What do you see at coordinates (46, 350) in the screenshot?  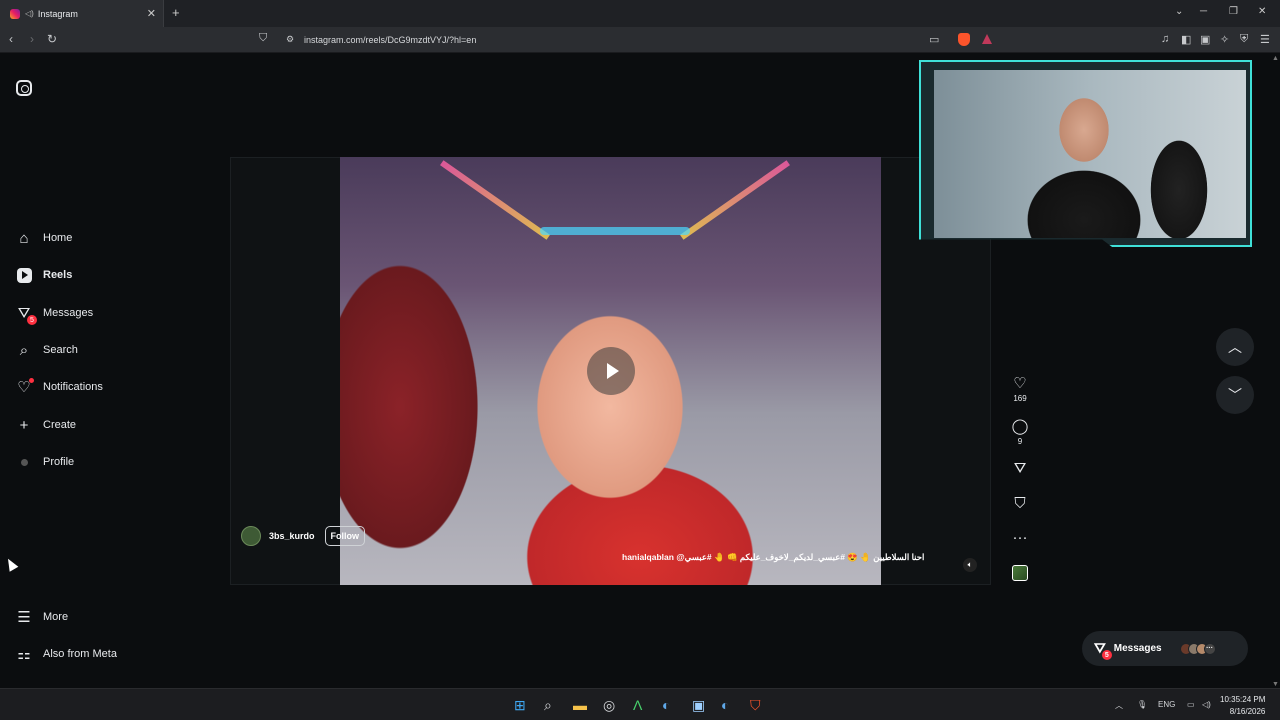 I see `sidebar-item-search: ⌕ Search` at bounding box center [46, 350].